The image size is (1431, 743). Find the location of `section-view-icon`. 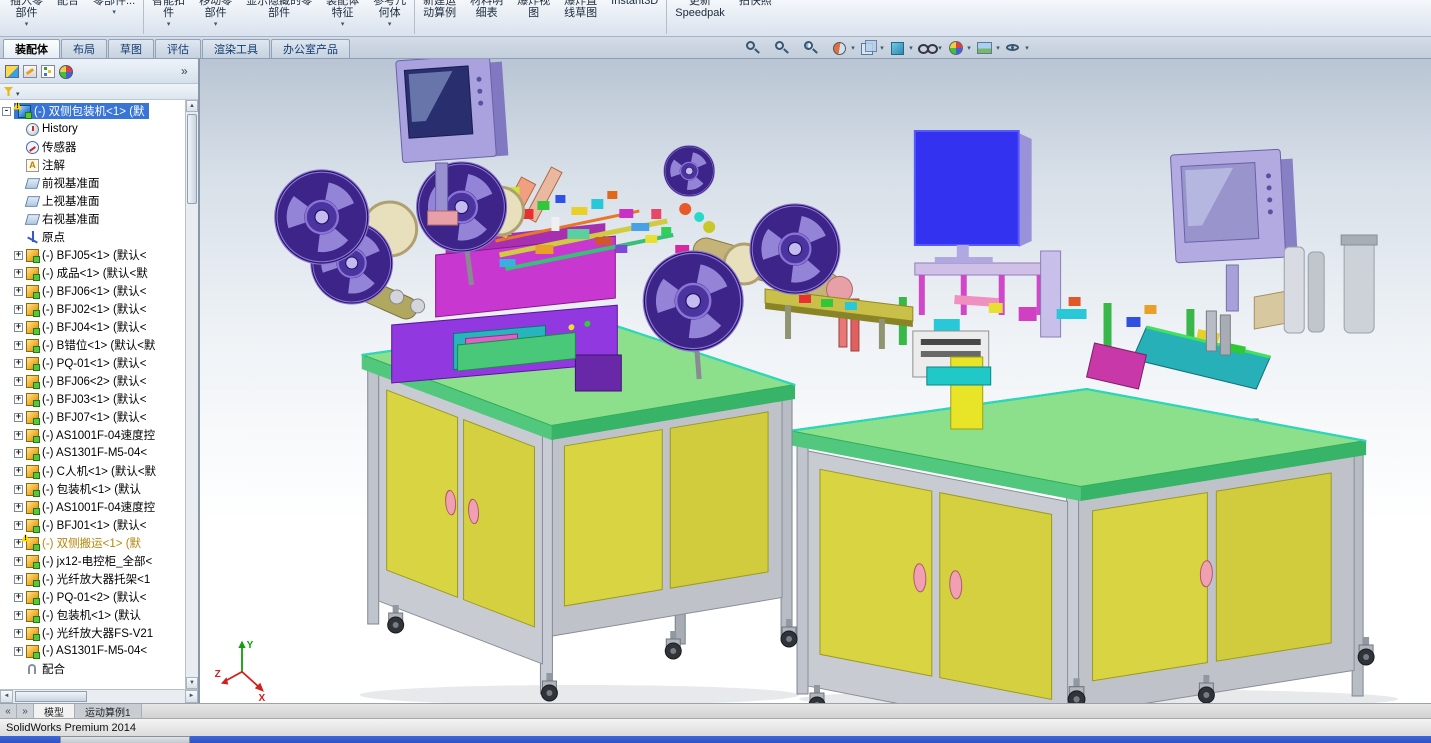

section-view-icon is located at coordinates (843, 47).